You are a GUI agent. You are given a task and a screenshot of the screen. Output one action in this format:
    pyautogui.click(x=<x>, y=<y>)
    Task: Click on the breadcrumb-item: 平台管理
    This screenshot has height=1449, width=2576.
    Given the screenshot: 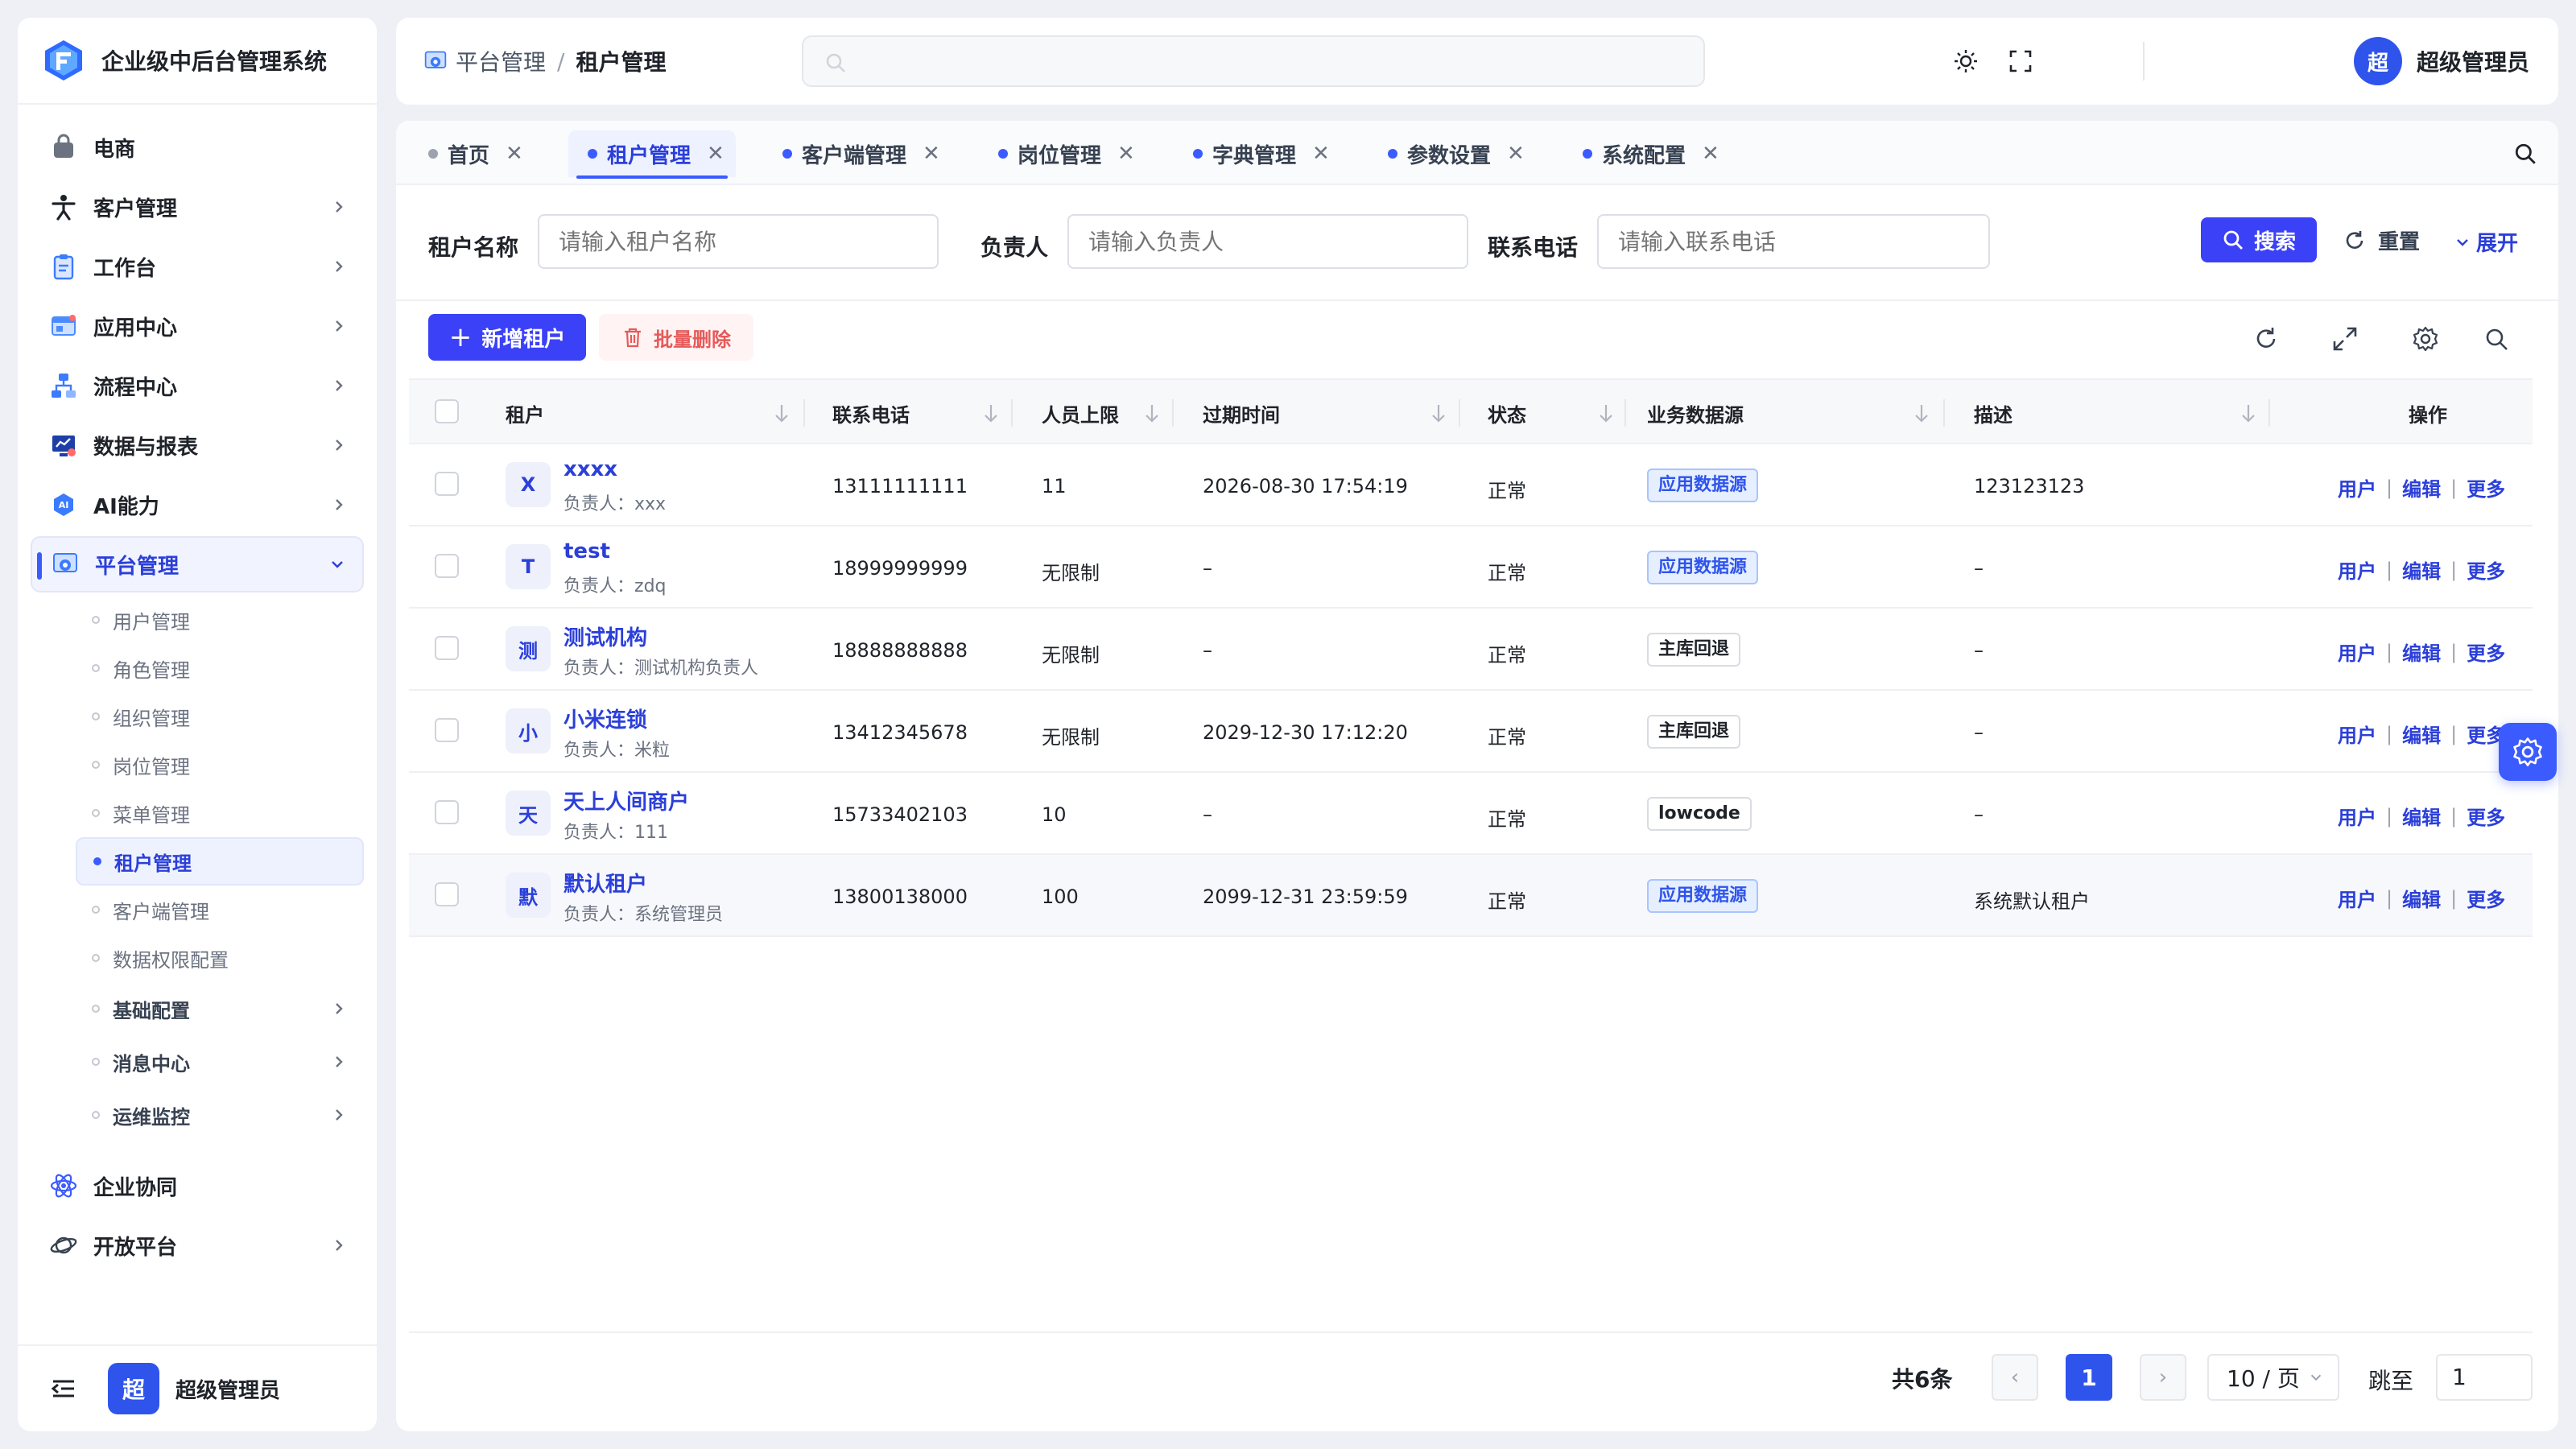 What is the action you would take?
    pyautogui.click(x=501, y=61)
    